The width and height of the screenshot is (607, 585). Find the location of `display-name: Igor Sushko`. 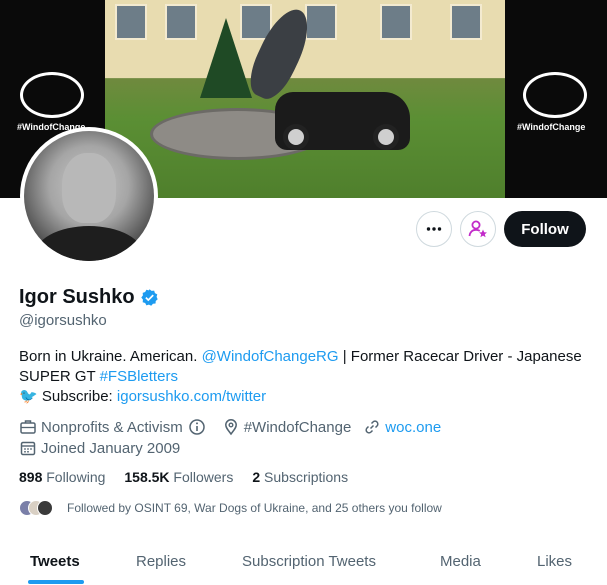

display-name: Igor Sushko is located at coordinates (89, 297).